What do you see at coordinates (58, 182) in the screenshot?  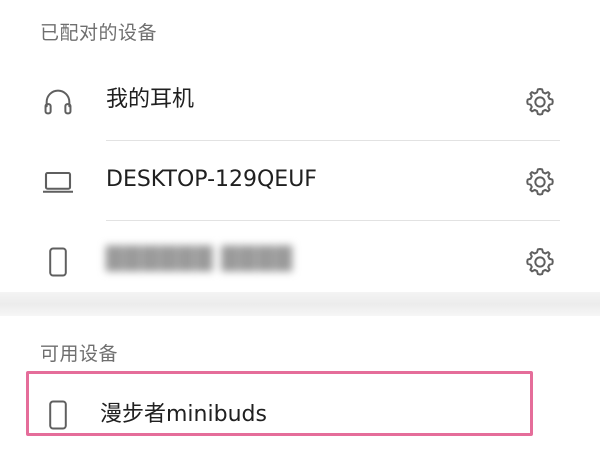 I see `laptop-icon` at bounding box center [58, 182].